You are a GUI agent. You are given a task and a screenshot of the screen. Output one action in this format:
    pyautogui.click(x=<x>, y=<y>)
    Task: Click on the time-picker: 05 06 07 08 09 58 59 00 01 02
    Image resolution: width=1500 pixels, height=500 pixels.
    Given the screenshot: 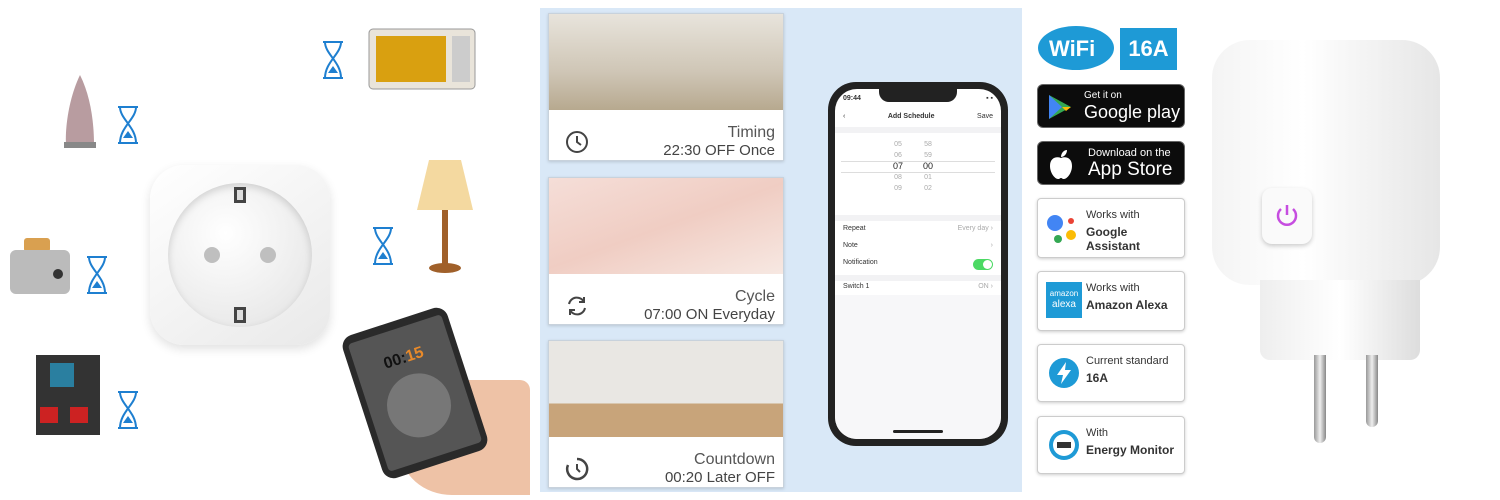 What is the action you would take?
    pyautogui.click(x=918, y=171)
    